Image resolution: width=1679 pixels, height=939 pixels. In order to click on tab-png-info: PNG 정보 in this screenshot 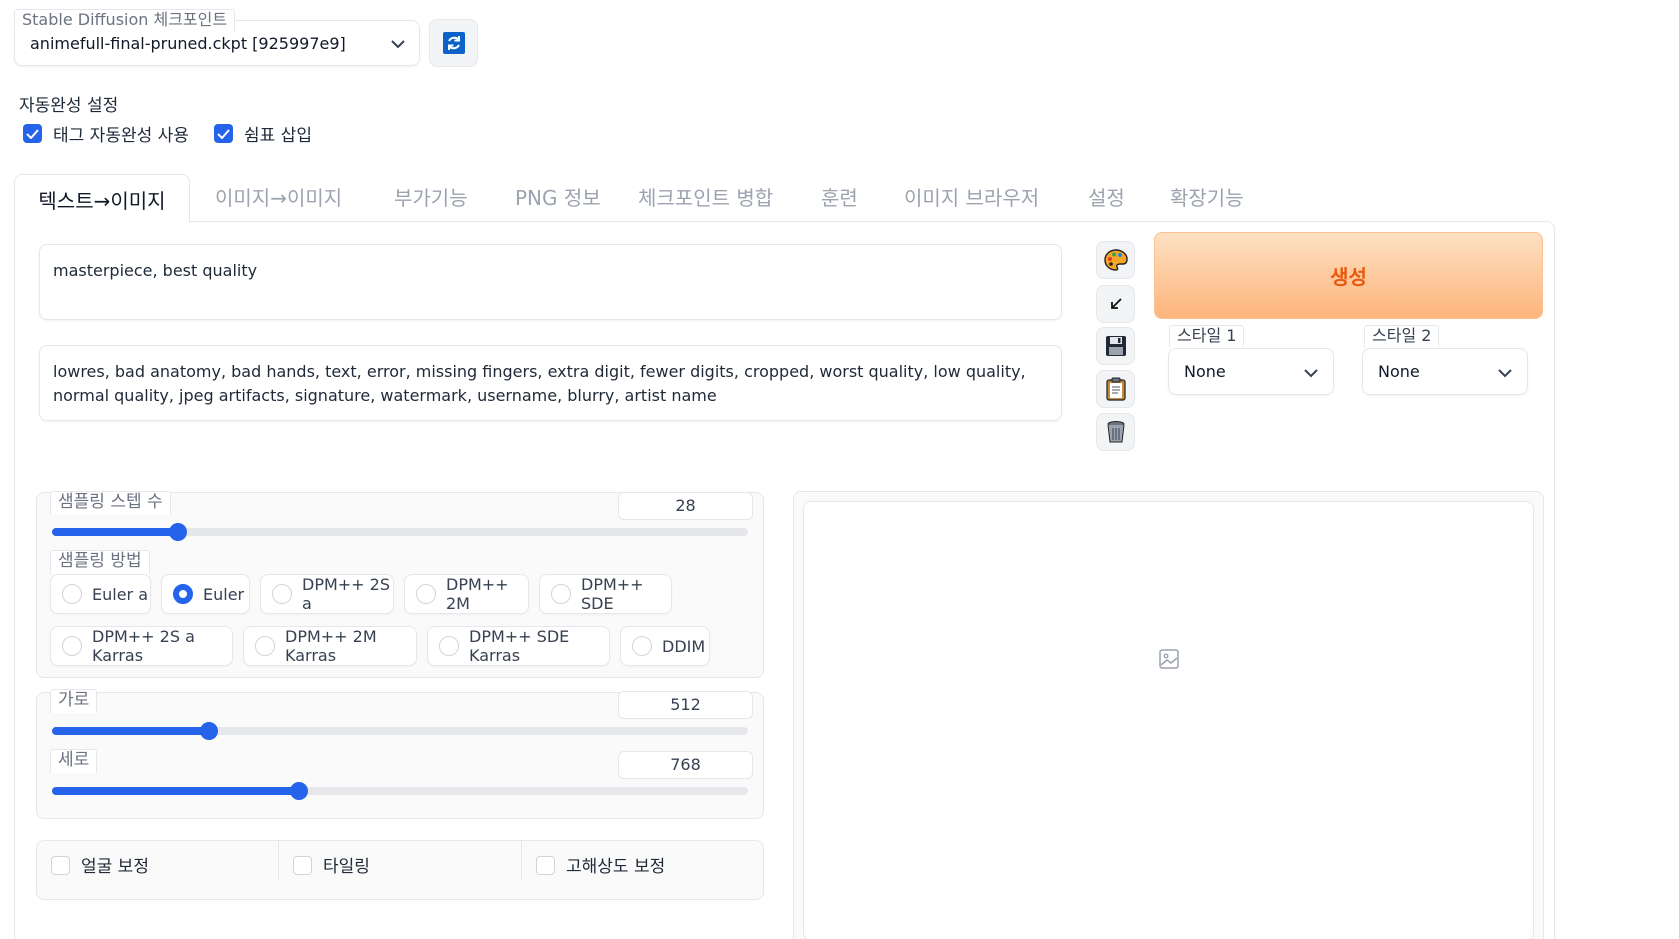, I will do `click(558, 196)`.